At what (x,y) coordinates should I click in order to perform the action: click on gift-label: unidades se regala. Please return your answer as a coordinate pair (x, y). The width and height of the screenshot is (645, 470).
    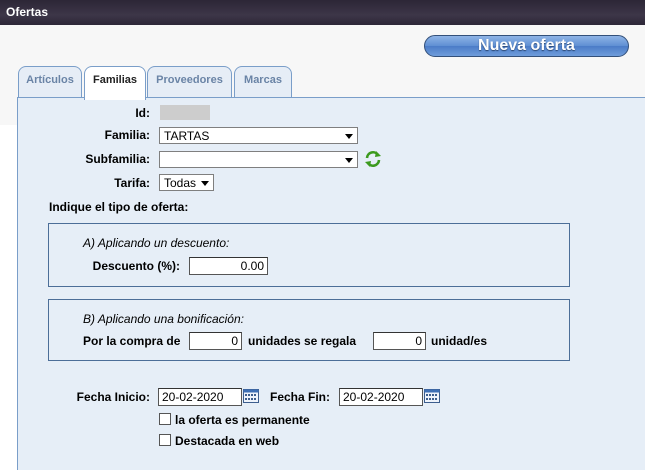
    Looking at the image, I should click on (302, 341).